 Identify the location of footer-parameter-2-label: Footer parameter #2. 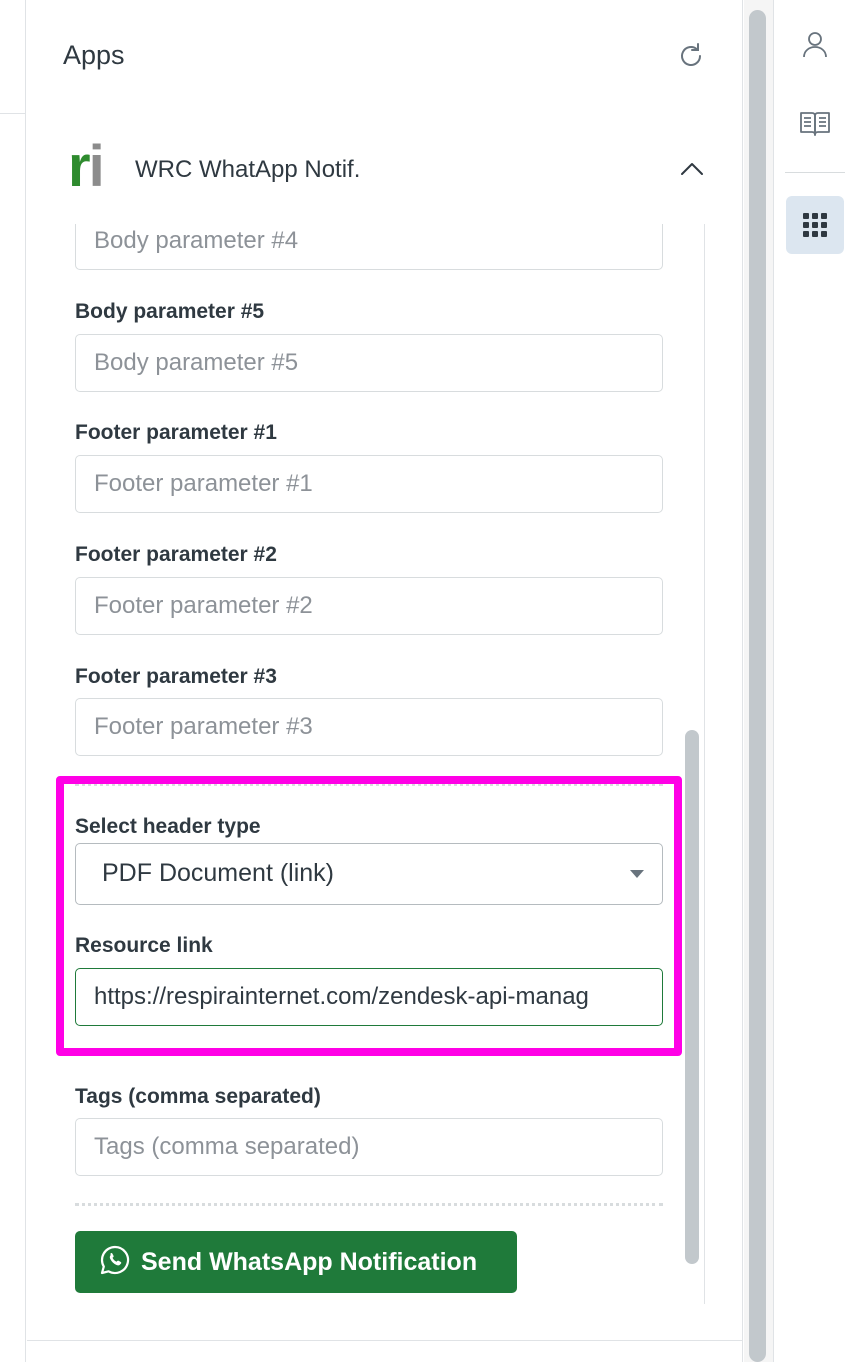
(176, 554).